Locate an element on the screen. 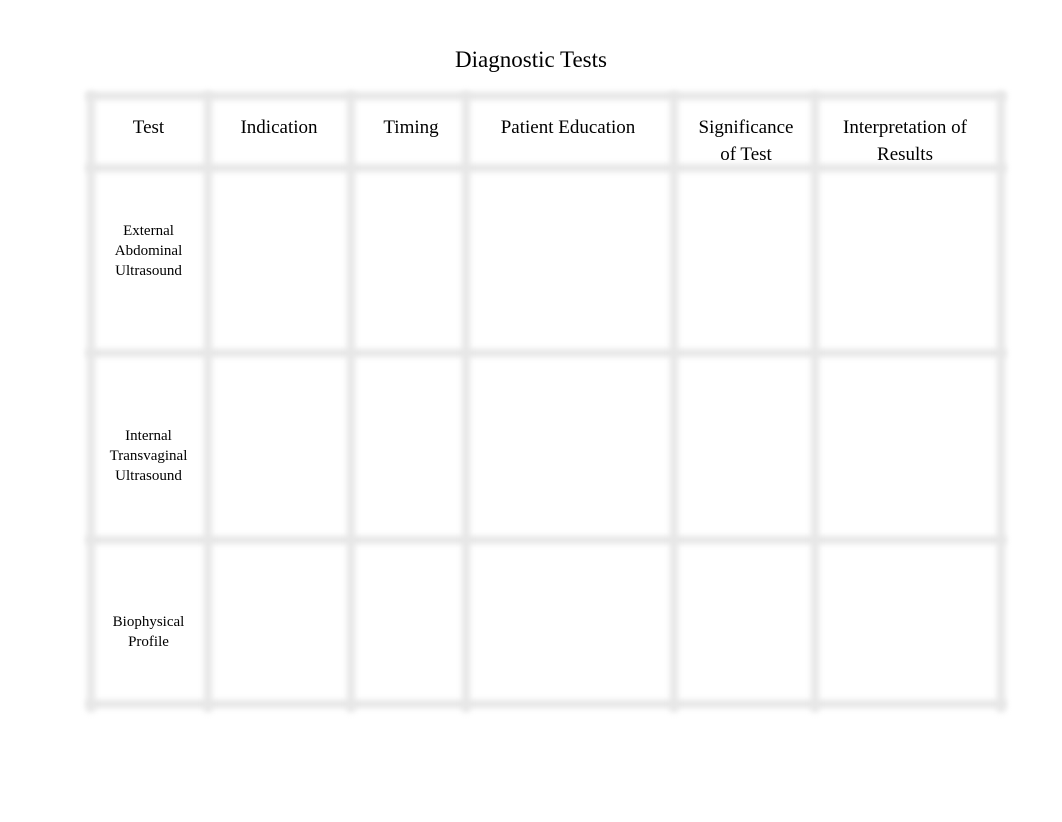 This screenshot has width=1062, height=822. cell-line: Abdominal is located at coordinates (148, 251).